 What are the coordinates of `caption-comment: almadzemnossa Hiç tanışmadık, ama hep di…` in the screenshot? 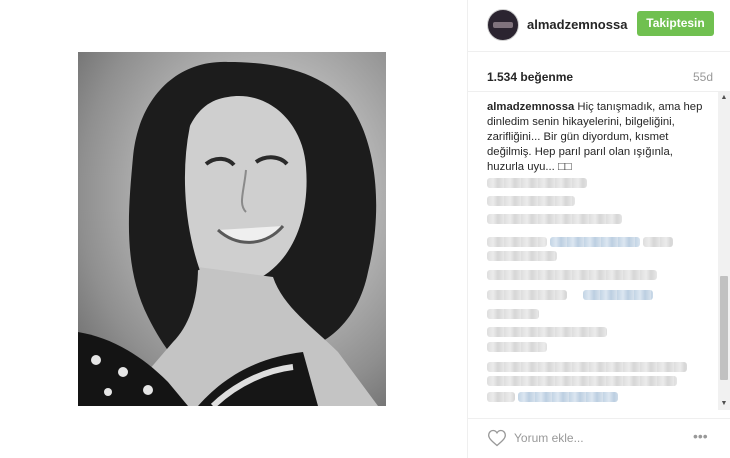 It's located at (598, 137).